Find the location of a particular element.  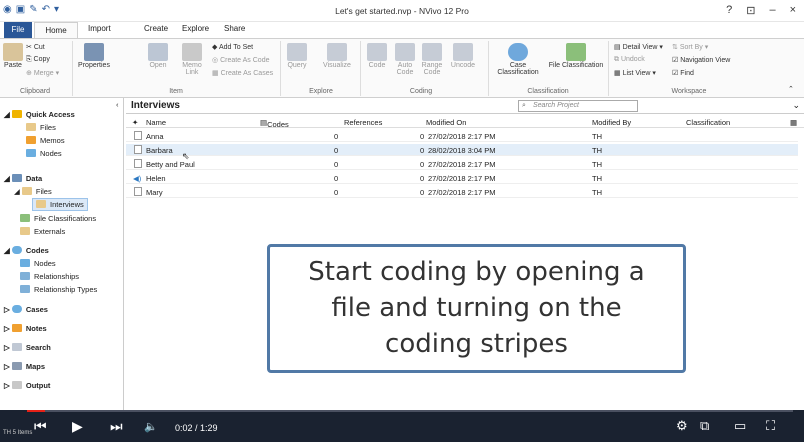

memo-link-button: Memo Link is located at coordinates (192, 59).